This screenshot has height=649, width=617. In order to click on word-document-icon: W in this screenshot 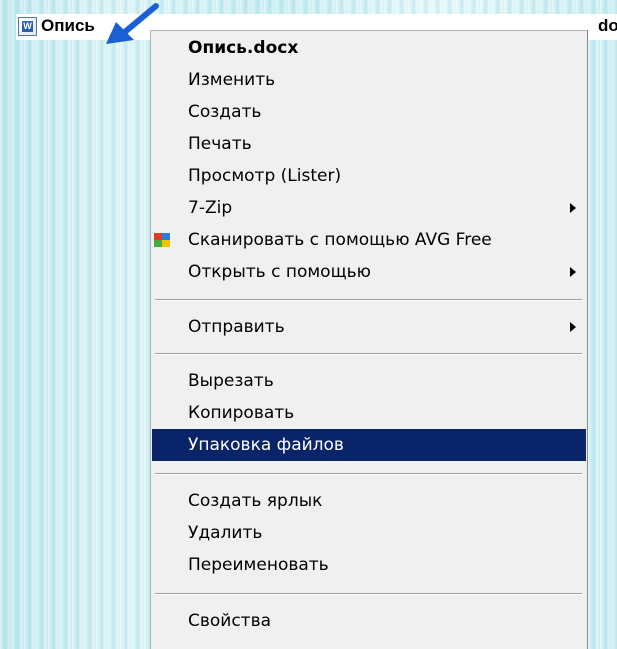, I will do `click(27, 26)`.